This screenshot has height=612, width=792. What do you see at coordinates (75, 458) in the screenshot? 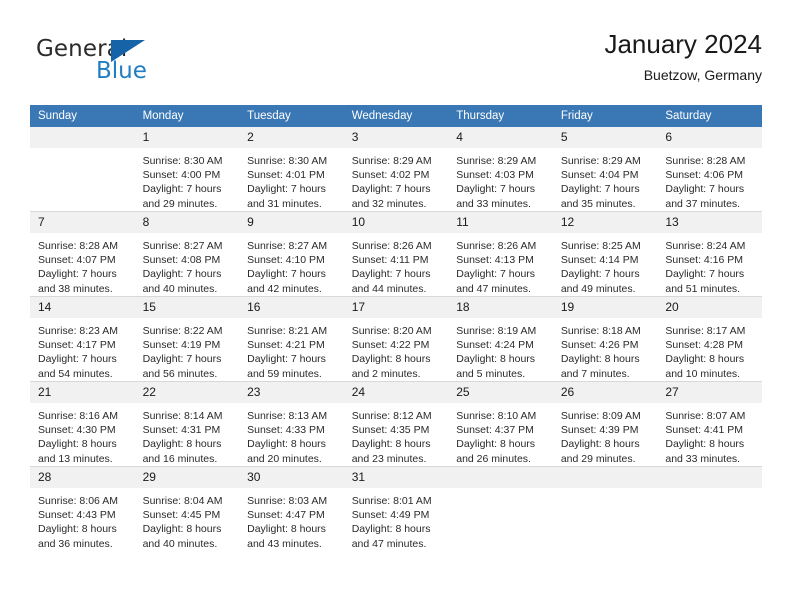
I see `daylight-line-cont: and 13 minutes.` at bounding box center [75, 458].